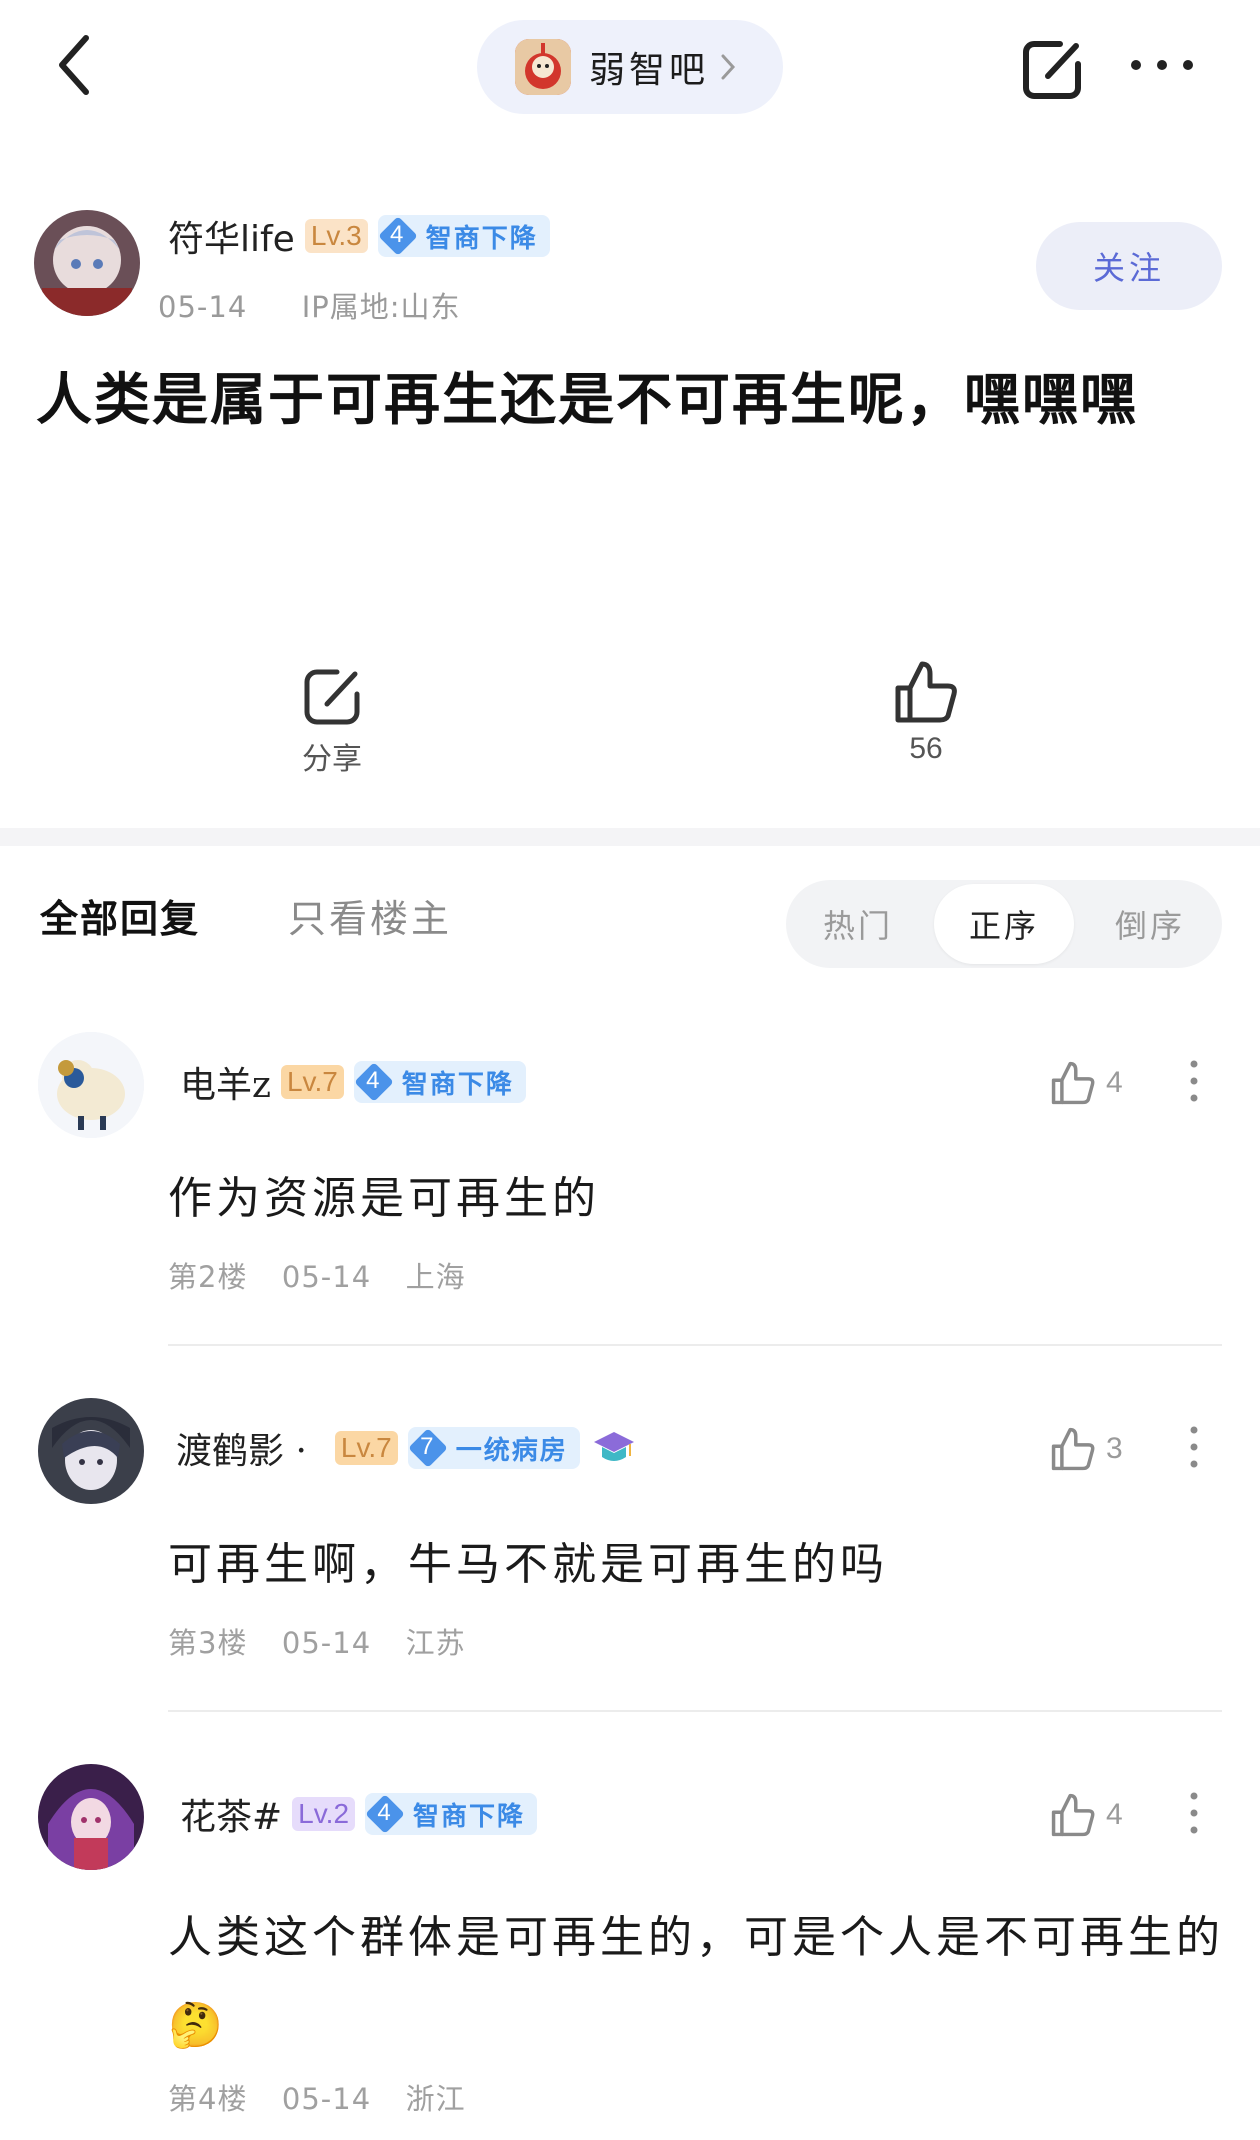  I want to click on tab-op-only: 只看楼主, so click(370, 915).